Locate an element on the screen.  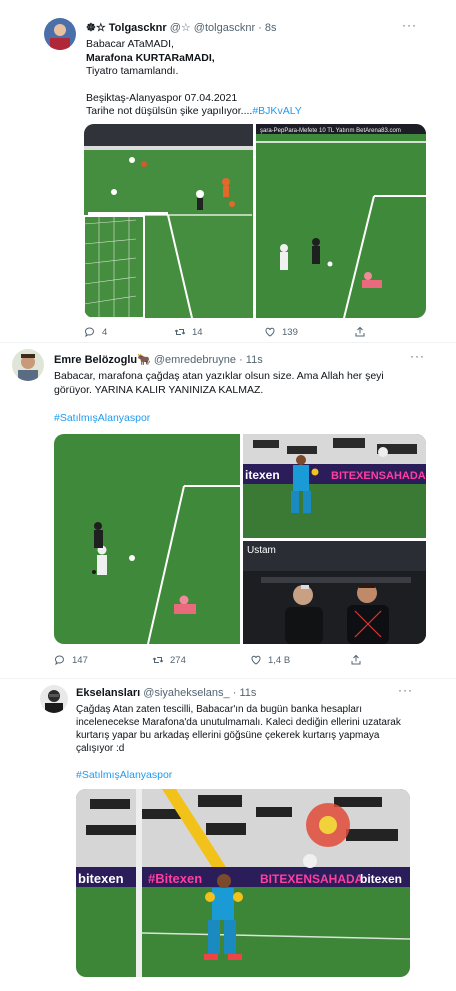
media-image: bitexen #Bitexen BITEXENSAHADA bitexen is located at coordinates (243, 883).